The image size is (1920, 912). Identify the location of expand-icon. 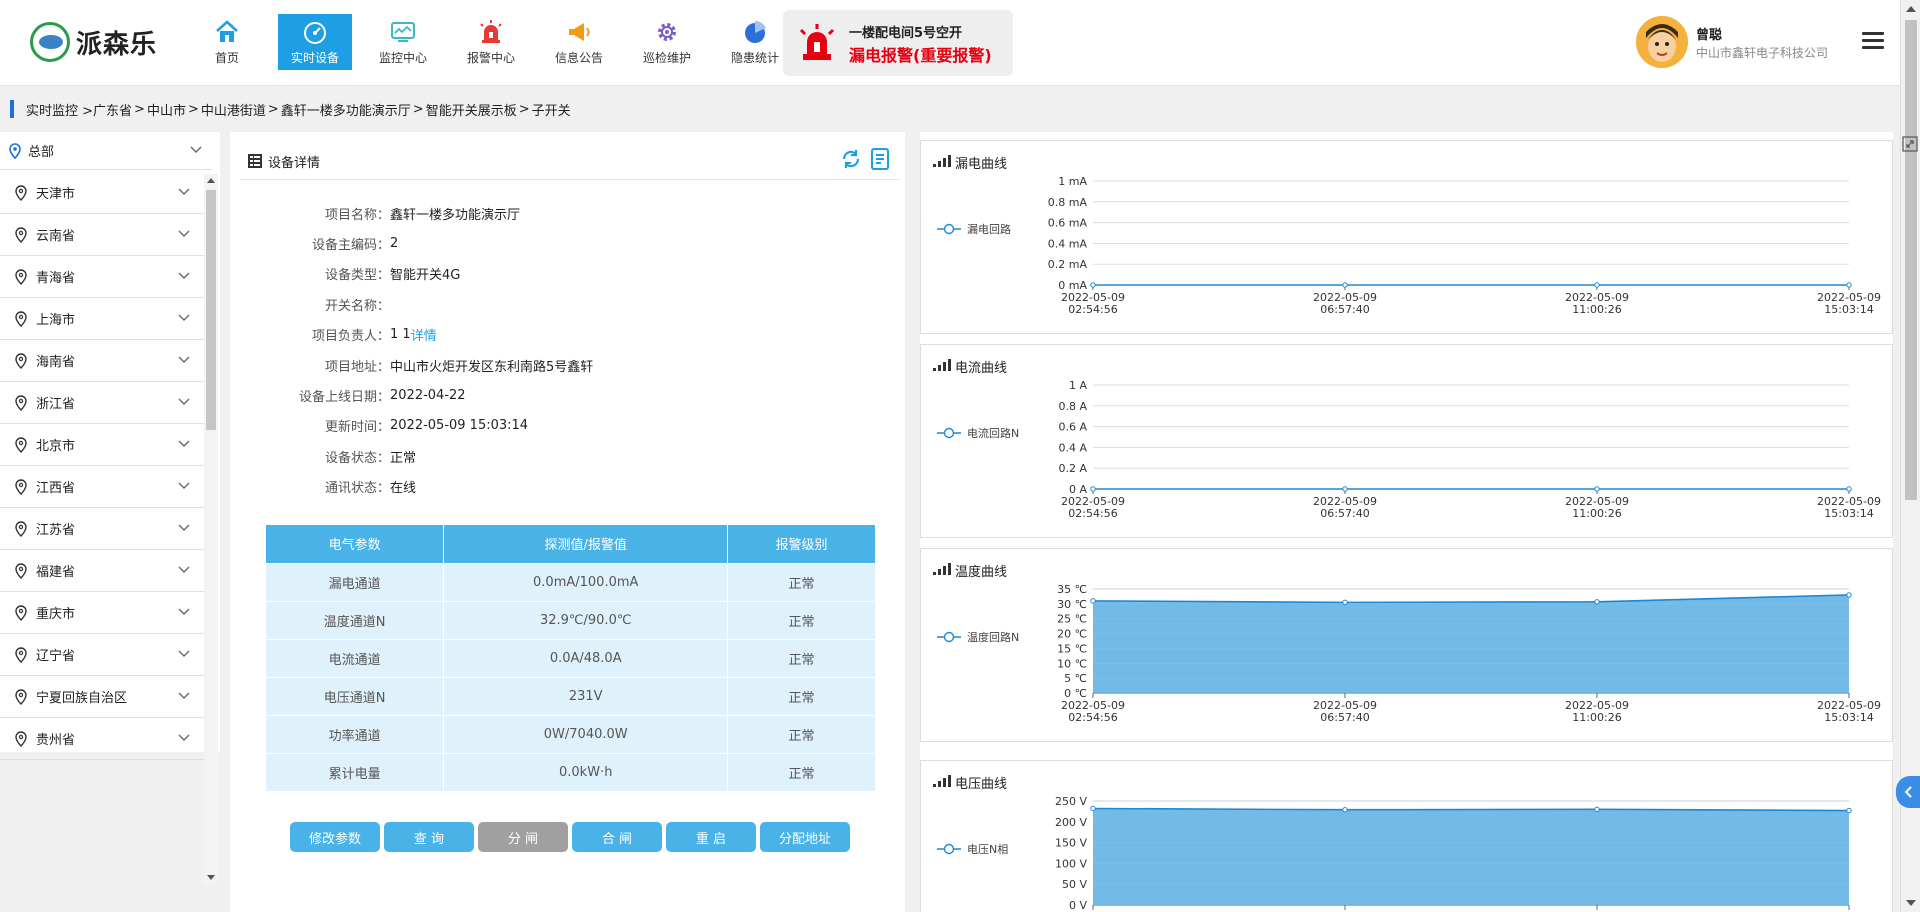
(1910, 144).